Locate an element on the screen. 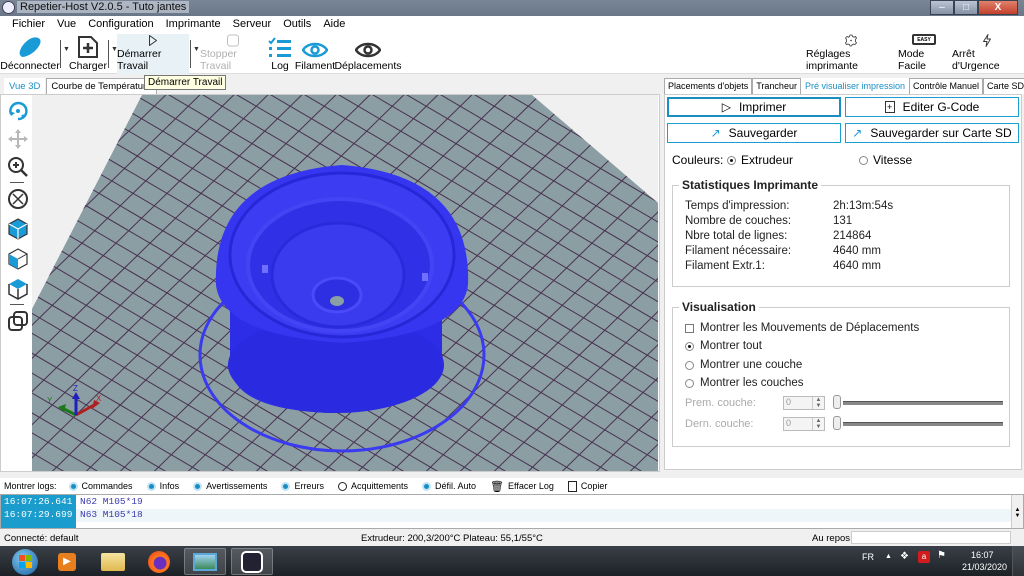 This screenshot has width=1024, height=576. start-job-button: Démarrer Travail is located at coordinates (153, 54).